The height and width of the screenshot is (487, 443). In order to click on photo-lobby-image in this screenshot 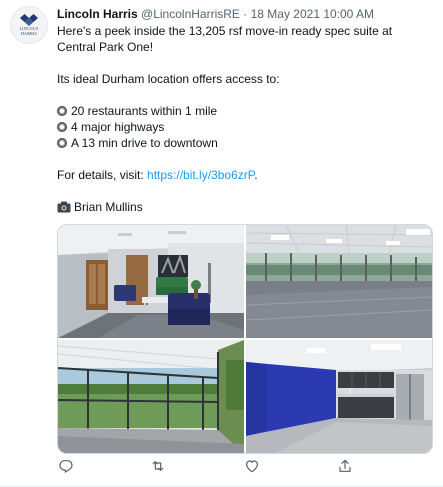, I will do `click(151, 281)`.